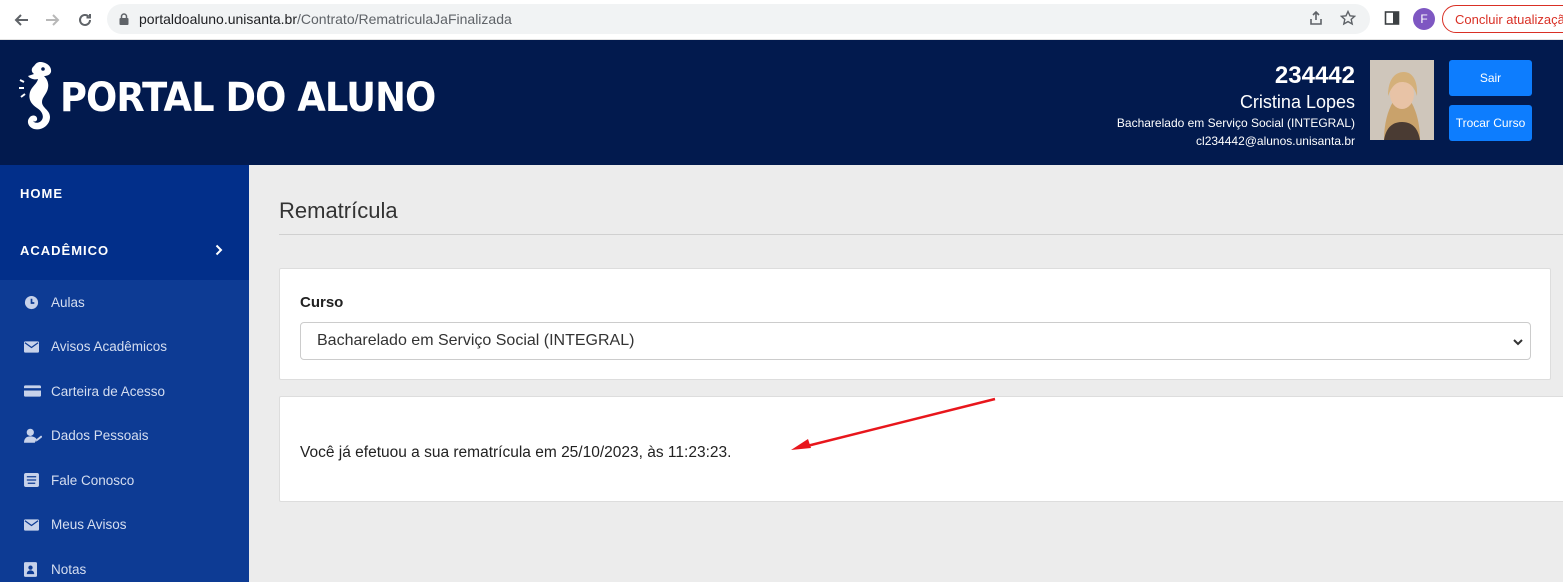 The width and height of the screenshot is (1563, 582). I want to click on sidebar-item-academico: ACADÊMICO, so click(124, 250).